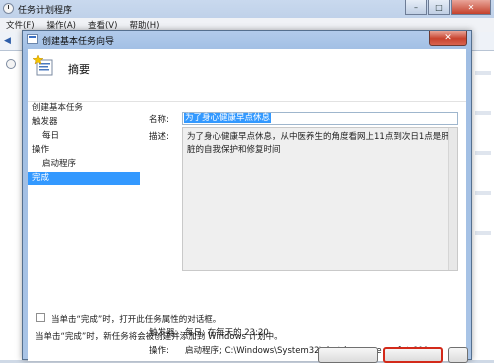 This screenshot has width=494, height=363. What do you see at coordinates (45, 11) in the screenshot?
I see `task-scheduler-title: 任务计划程序` at bounding box center [45, 11].